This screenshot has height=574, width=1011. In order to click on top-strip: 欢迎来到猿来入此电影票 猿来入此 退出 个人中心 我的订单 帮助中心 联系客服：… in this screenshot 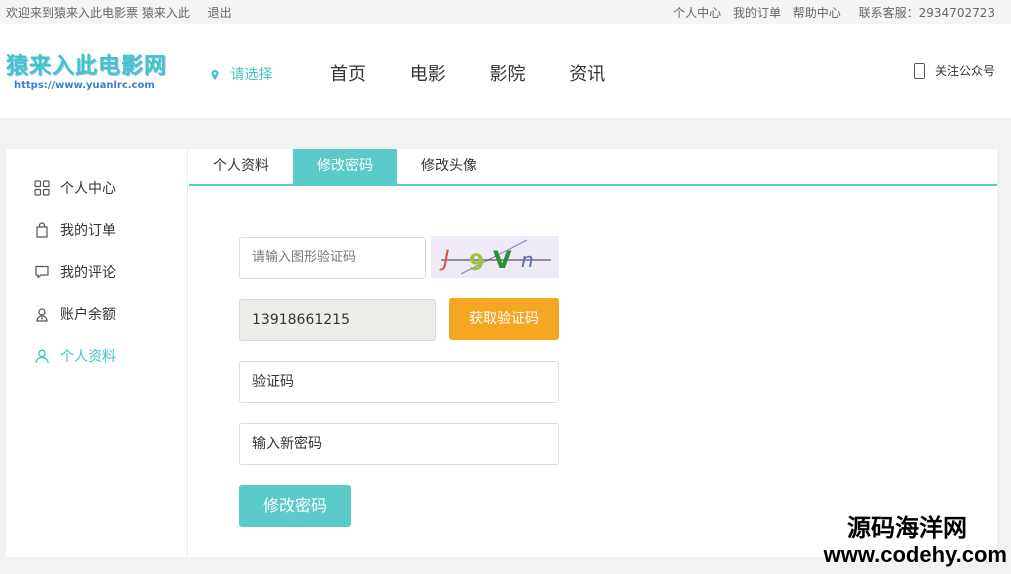, I will do `click(505, 12)`.